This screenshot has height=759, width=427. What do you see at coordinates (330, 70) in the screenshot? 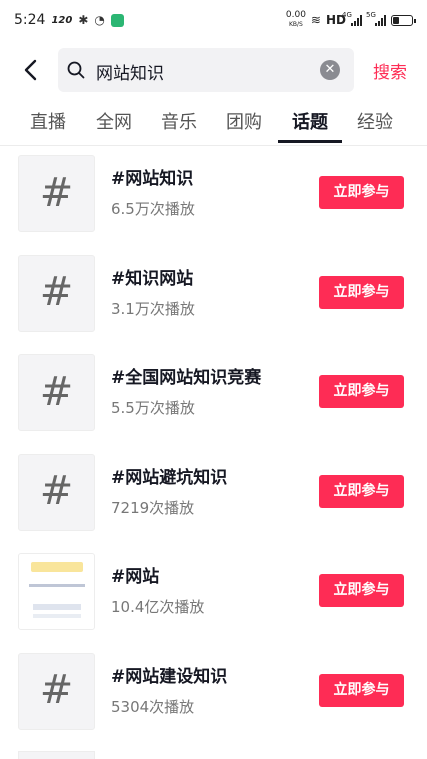
I see `clear-icon: ✕` at bounding box center [330, 70].